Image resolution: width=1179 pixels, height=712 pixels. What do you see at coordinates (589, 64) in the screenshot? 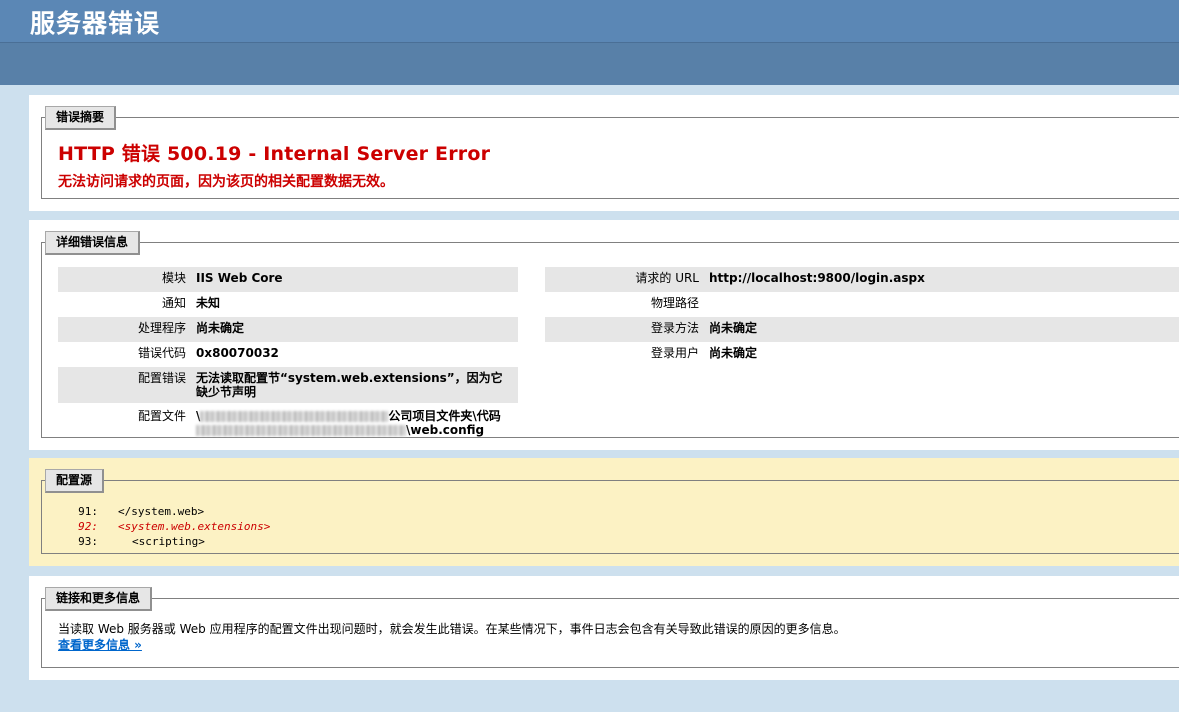
I see `header-subbar` at bounding box center [589, 64].